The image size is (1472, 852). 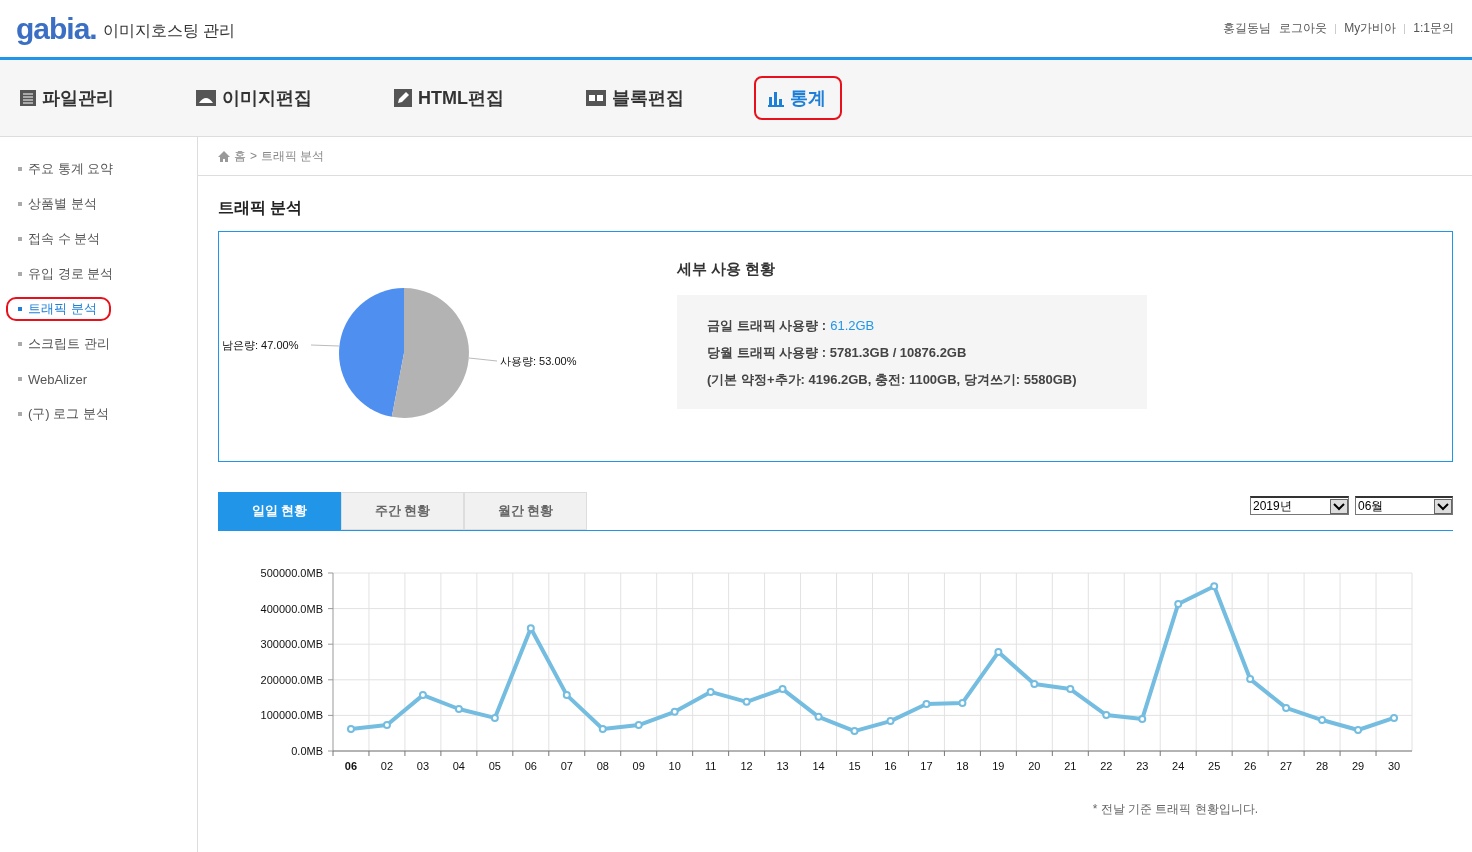 I want to click on sidebar-item: 스크립트 관리, so click(x=65, y=344).